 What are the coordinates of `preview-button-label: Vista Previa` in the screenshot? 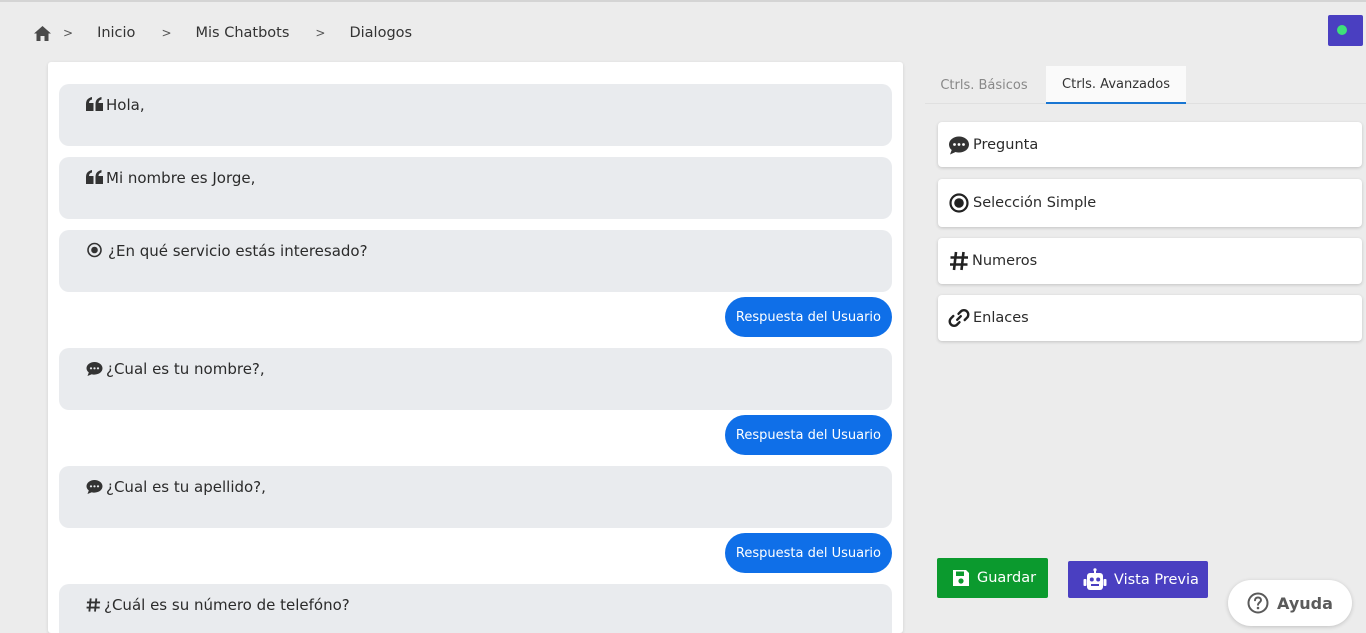 It's located at (1156, 579).